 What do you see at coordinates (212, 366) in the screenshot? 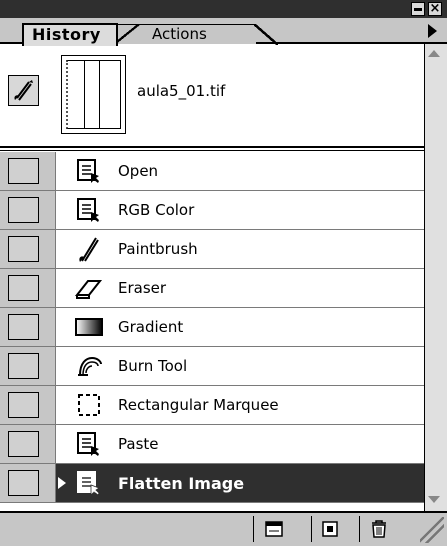
I see `history-state-row: Burn Tool` at bounding box center [212, 366].